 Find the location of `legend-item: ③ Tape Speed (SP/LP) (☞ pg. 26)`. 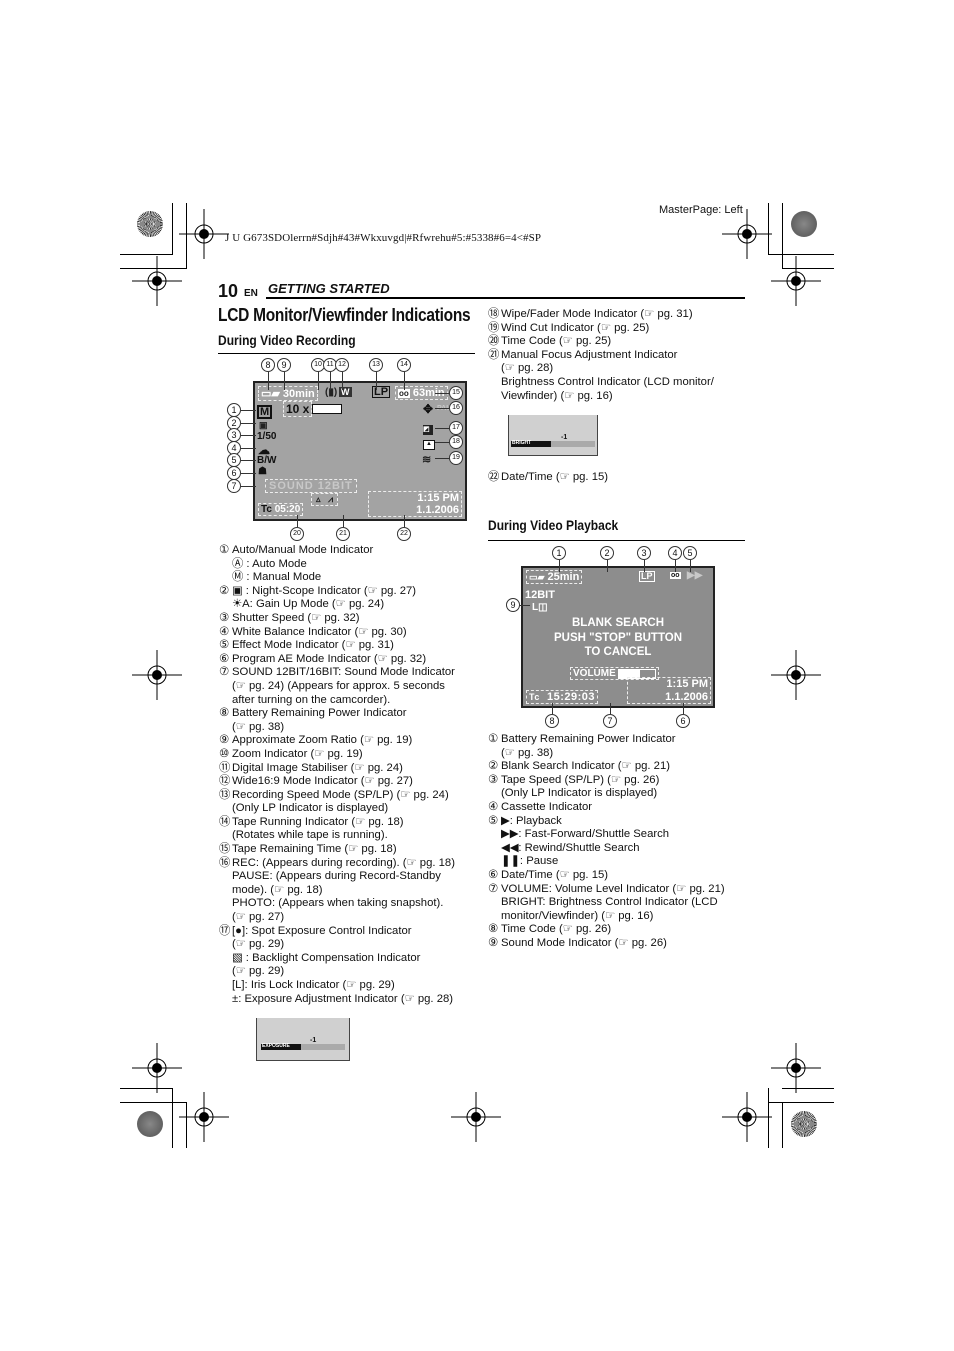

legend-item: ③ Tape Speed (SP/LP) (☞ pg. 26) is located at coordinates (606, 781).